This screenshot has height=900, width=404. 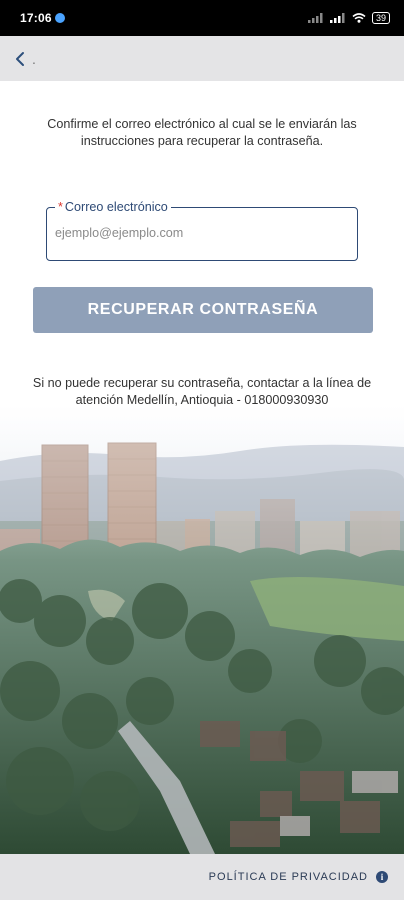 What do you see at coordinates (382, 877) in the screenshot?
I see `info-icon: i` at bounding box center [382, 877].